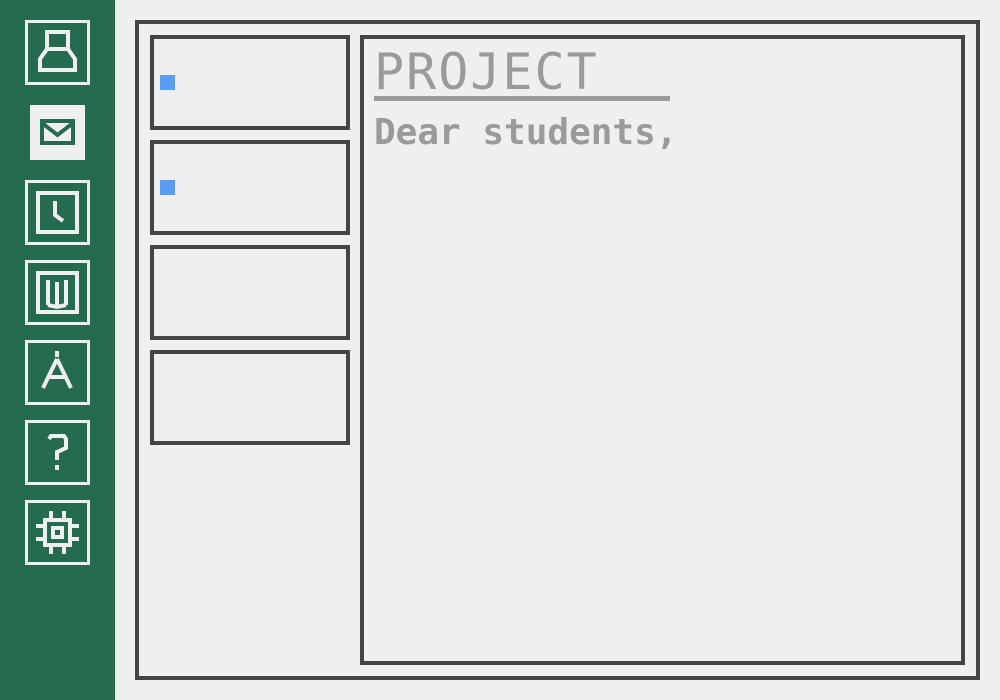  I want to click on sidebar-item-system, so click(57, 532).